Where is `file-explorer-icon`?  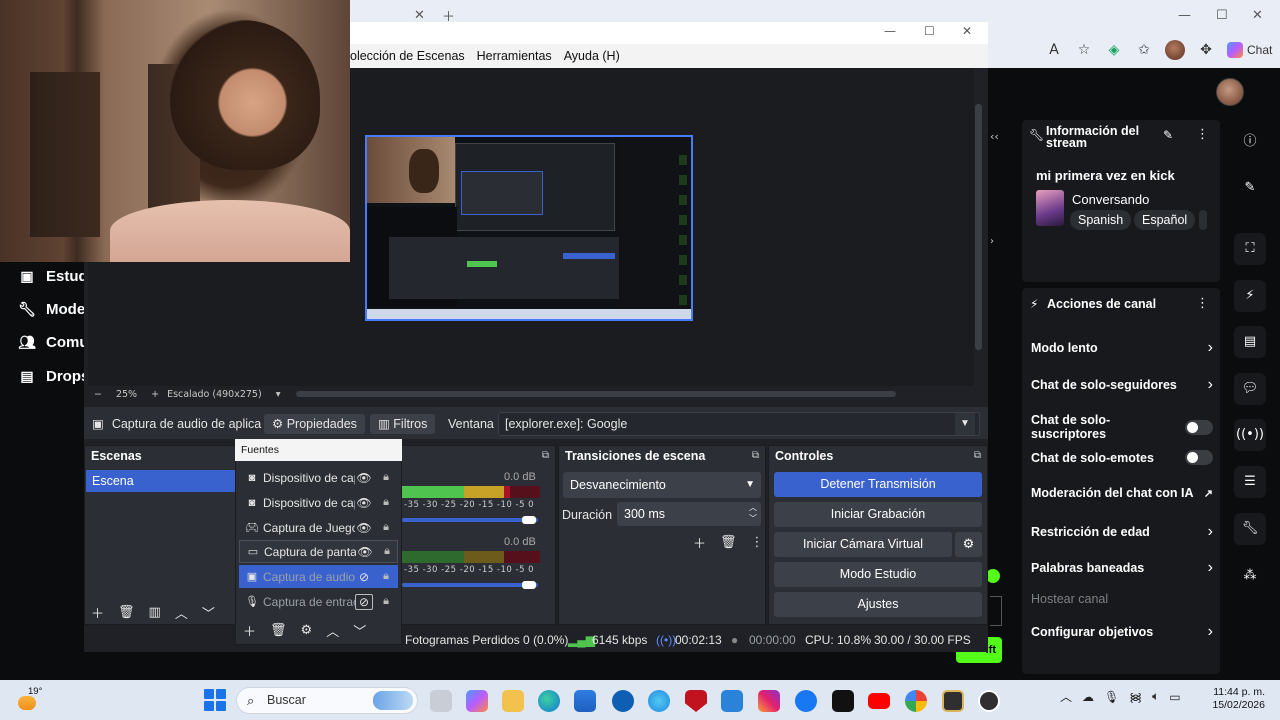
file-explorer-icon is located at coordinates (513, 701).